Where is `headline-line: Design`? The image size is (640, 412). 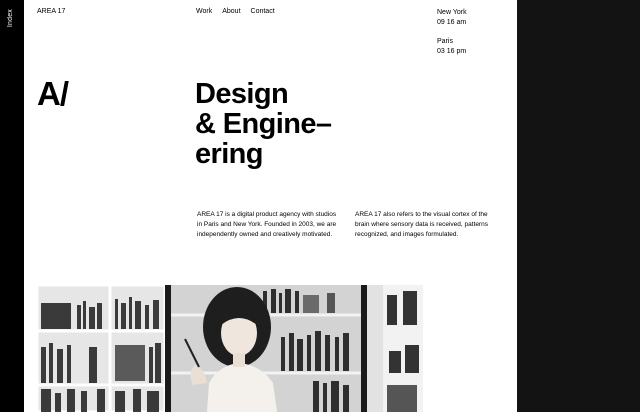 headline-line: Design is located at coordinates (242, 94).